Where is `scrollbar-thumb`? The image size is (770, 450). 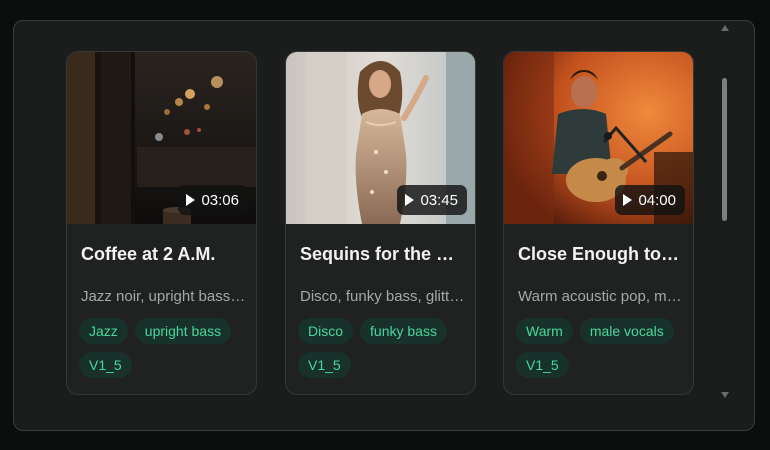 scrollbar-thumb is located at coordinates (724, 149).